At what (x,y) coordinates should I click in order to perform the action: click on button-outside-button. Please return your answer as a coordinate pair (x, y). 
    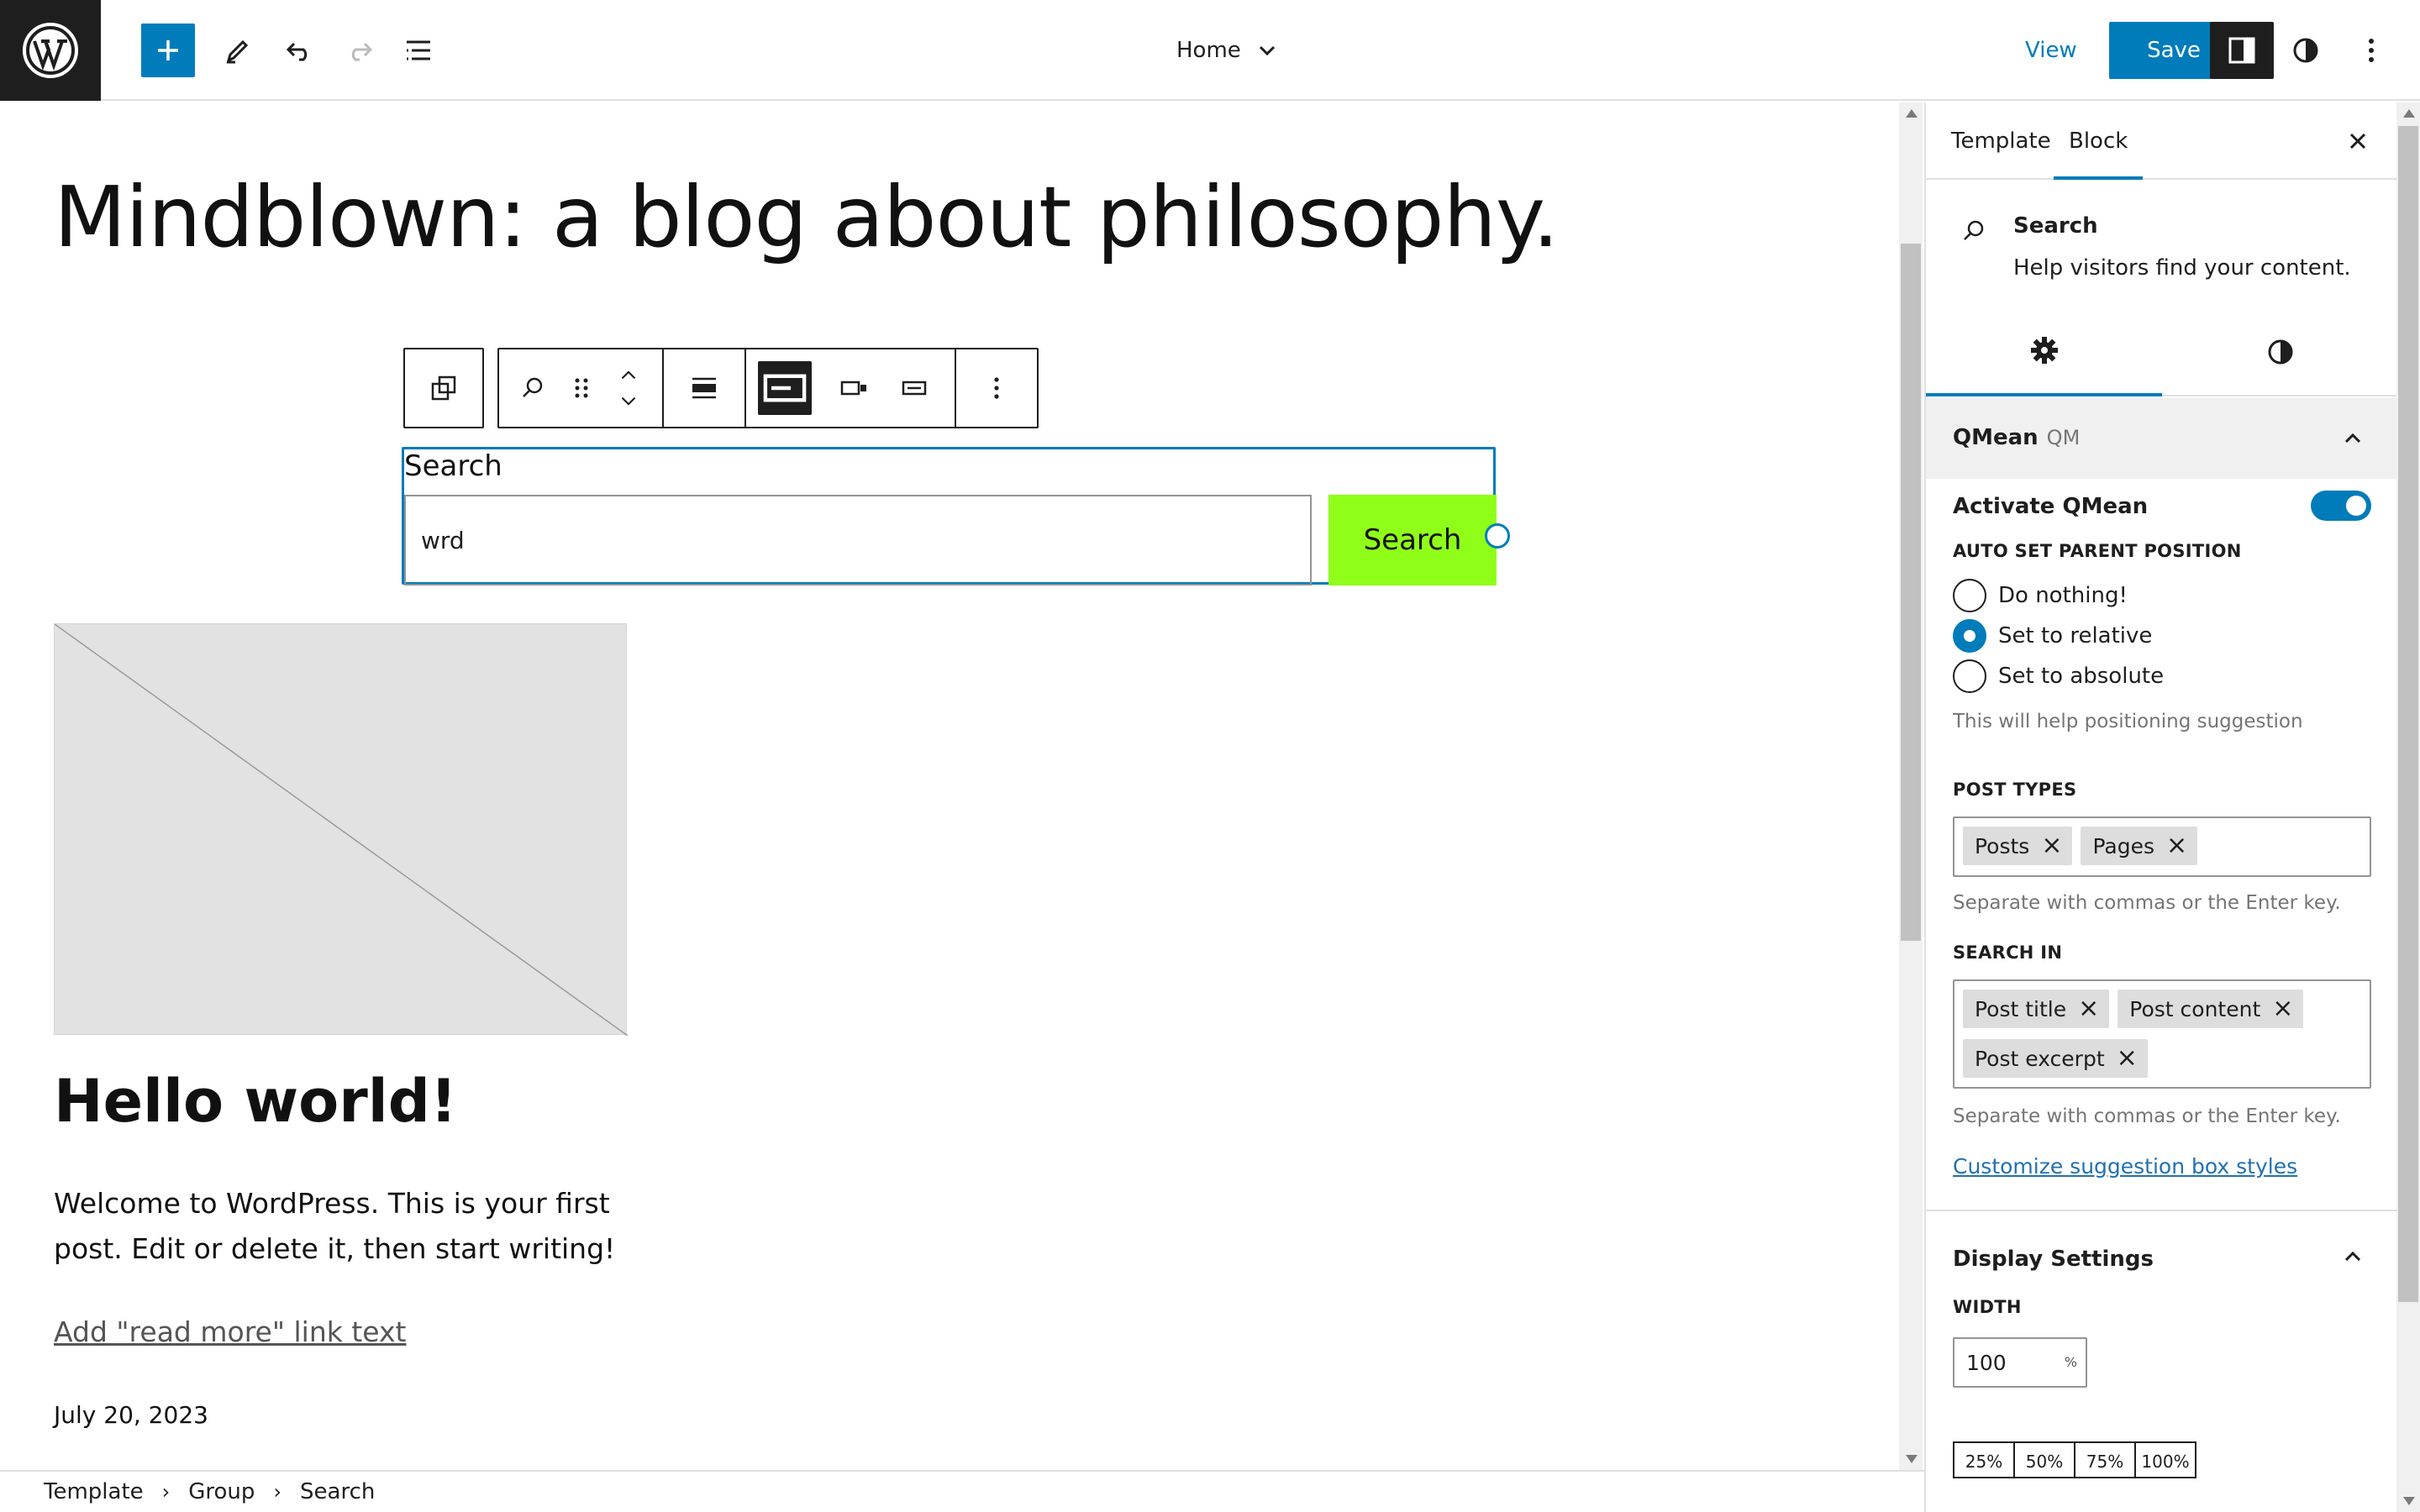
    Looking at the image, I should click on (785, 388).